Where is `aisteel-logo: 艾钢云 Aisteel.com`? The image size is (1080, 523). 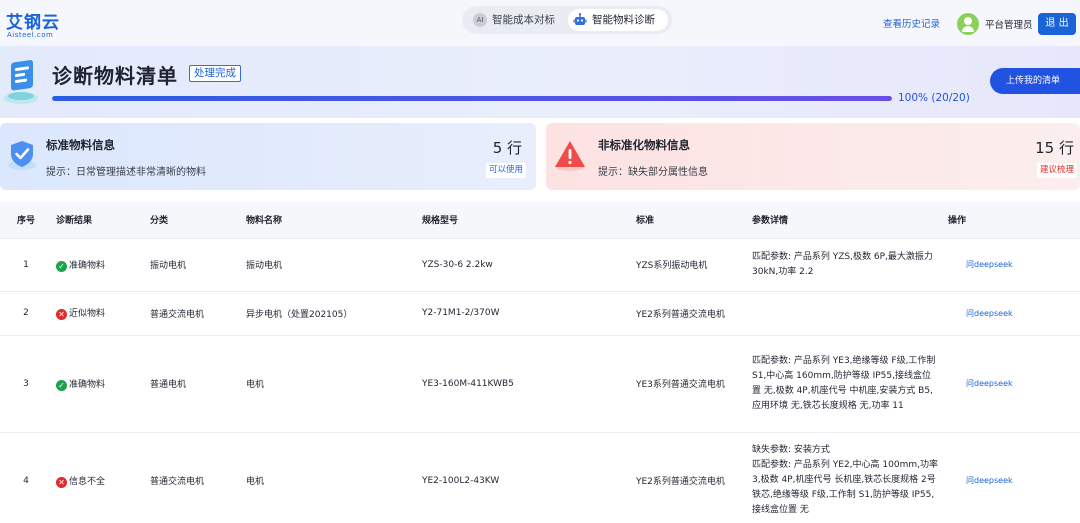
aisteel-logo: 艾钢云 Aisteel.com is located at coordinates (36, 25).